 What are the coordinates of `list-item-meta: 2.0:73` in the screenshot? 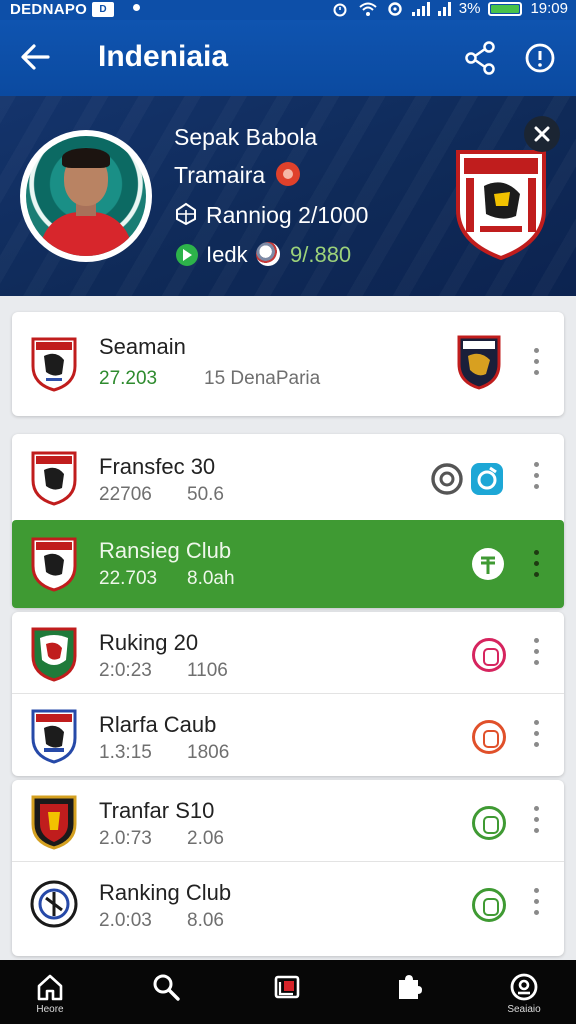 It's located at (125, 838).